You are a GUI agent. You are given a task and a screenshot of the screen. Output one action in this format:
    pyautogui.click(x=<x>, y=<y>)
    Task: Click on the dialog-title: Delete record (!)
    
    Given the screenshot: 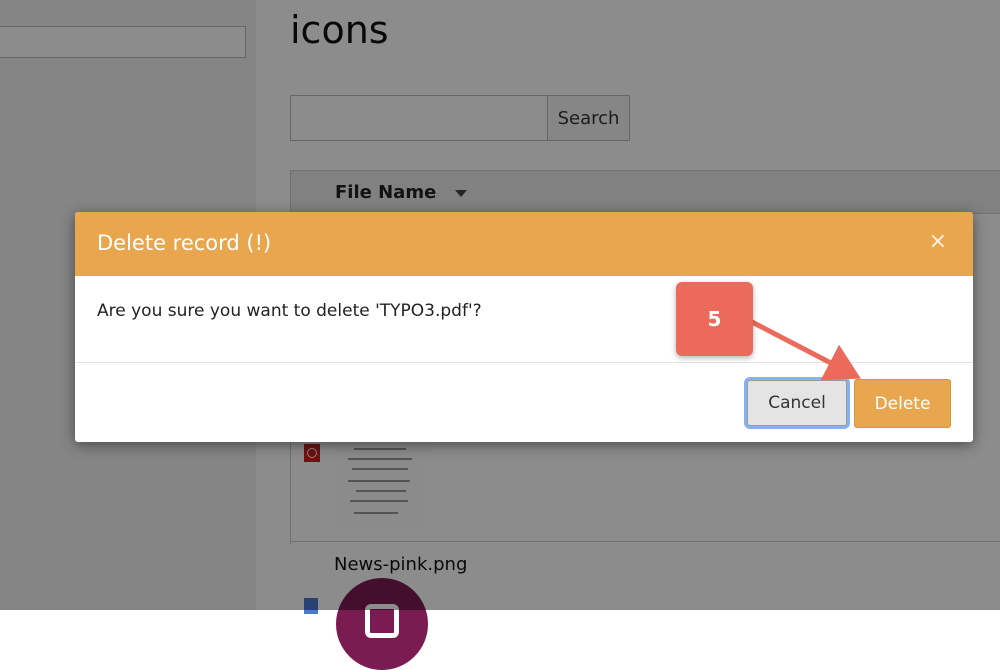 What is the action you would take?
    pyautogui.click(x=184, y=243)
    